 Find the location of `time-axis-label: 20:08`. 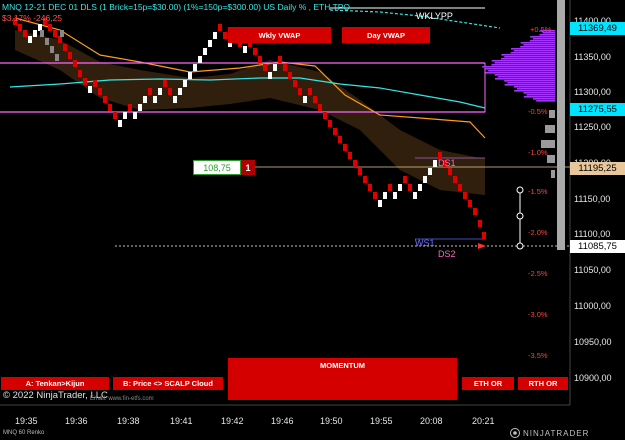

time-axis-label: 20:08 is located at coordinates (431, 421).